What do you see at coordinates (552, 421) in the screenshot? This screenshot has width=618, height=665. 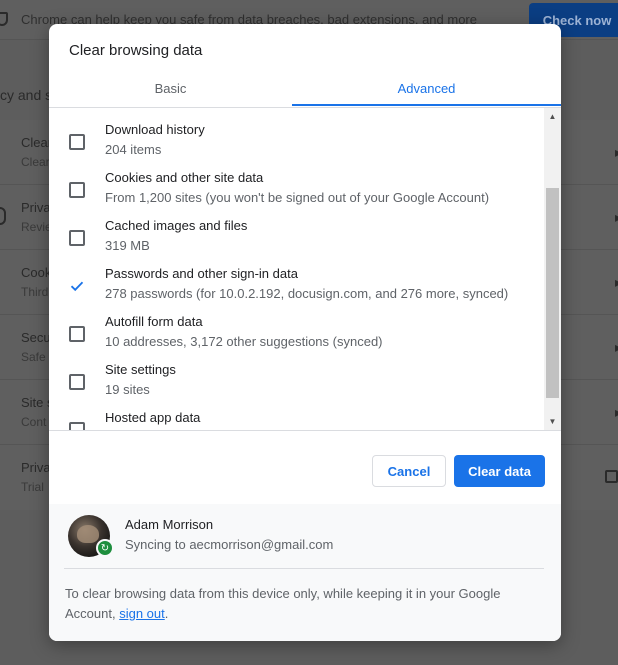 I see `scroll-down-arrow-icon: ▼` at bounding box center [552, 421].